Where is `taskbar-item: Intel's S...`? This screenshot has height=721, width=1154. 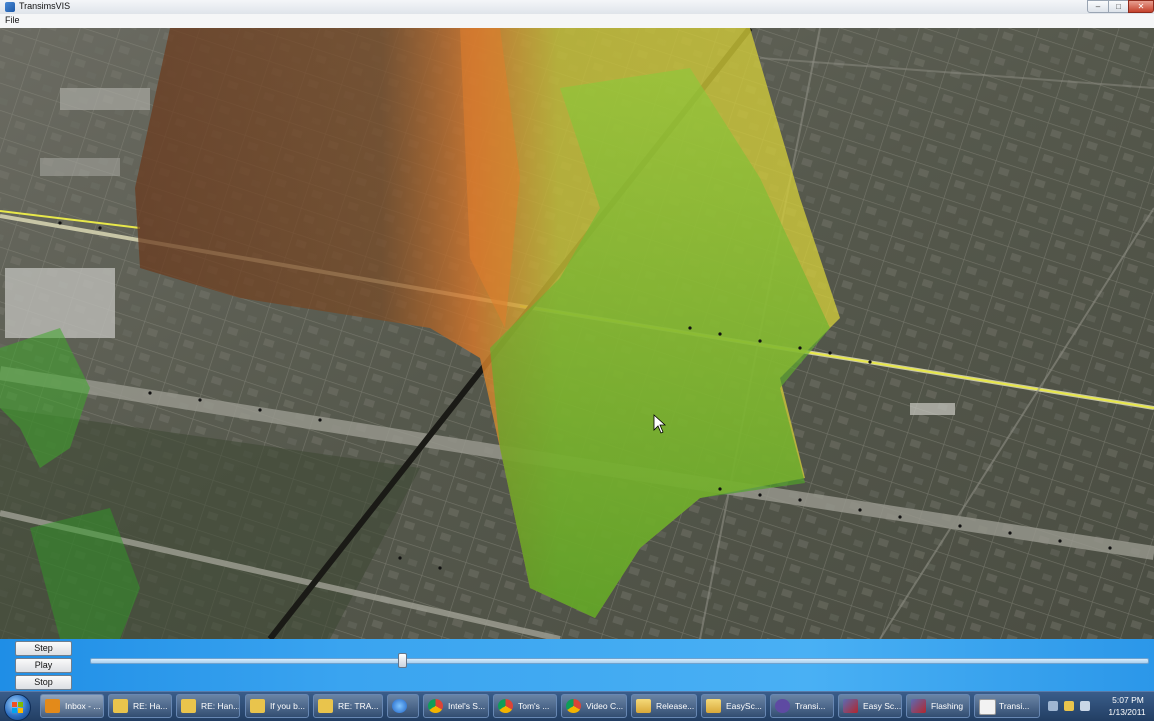 taskbar-item: Intel's S... is located at coordinates (456, 706).